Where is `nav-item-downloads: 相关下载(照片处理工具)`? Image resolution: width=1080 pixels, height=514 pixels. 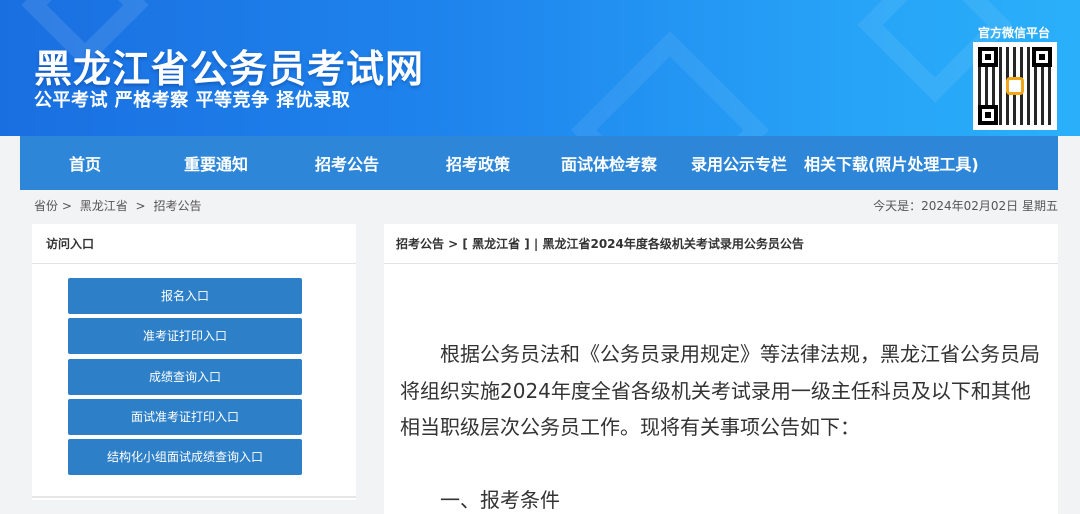
nav-item-downloads: 相关下载(照片处理工具) is located at coordinates (891, 163).